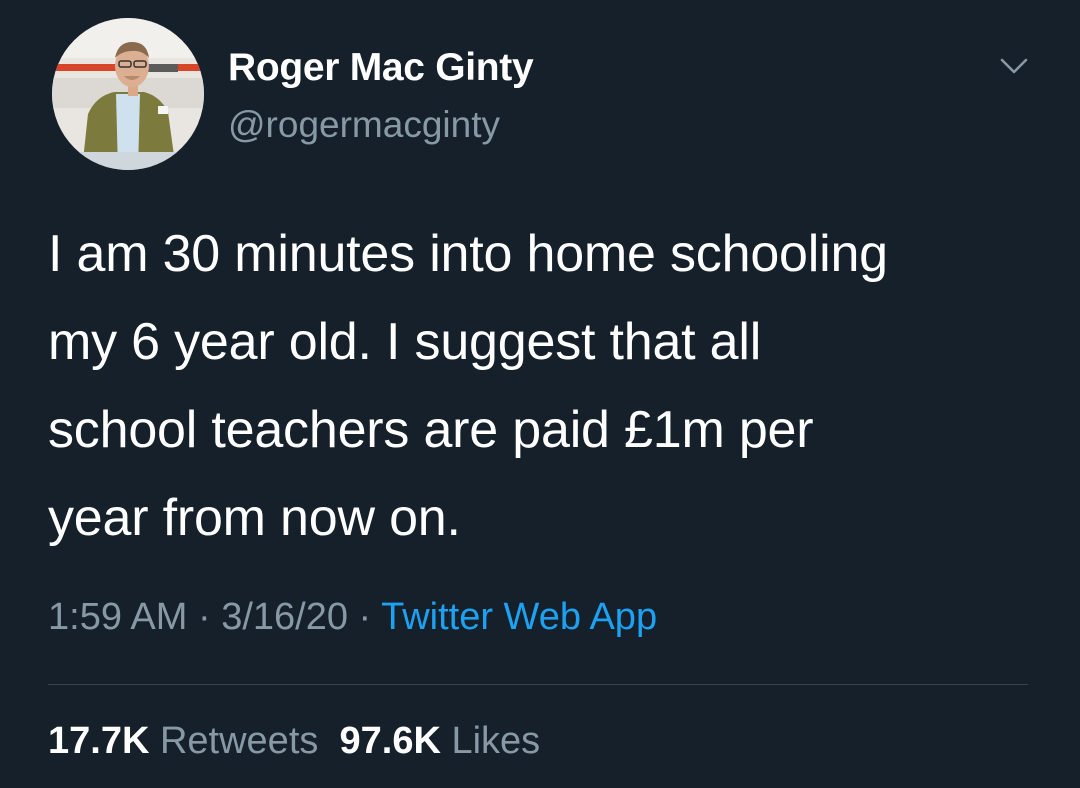 The image size is (1080, 788). I want to click on likes-label: Likes, so click(496, 741).